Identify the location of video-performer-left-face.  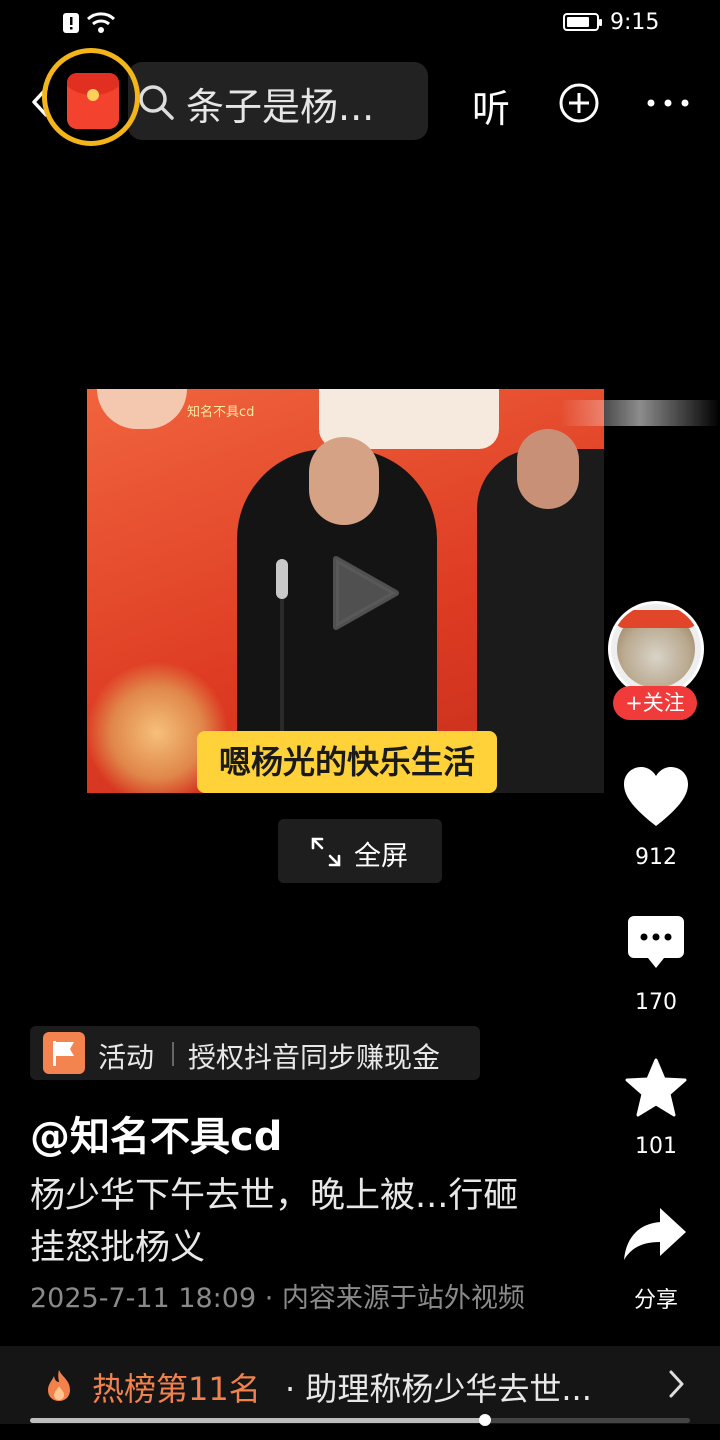
(344, 481).